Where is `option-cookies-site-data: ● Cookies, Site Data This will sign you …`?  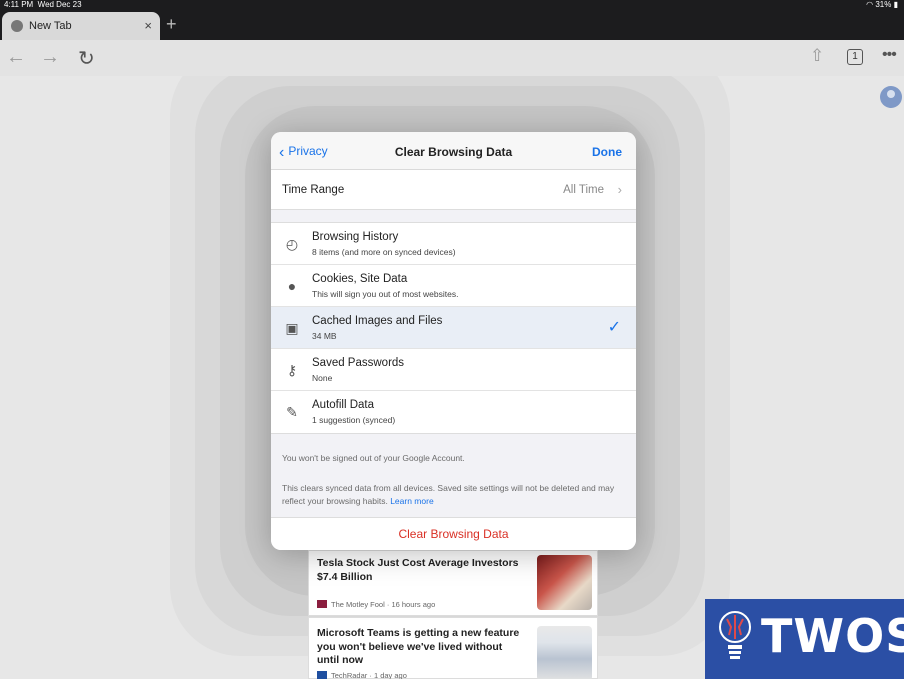
option-cookies-site-data: ● Cookies, Site Data This will sign you … is located at coordinates (453, 286).